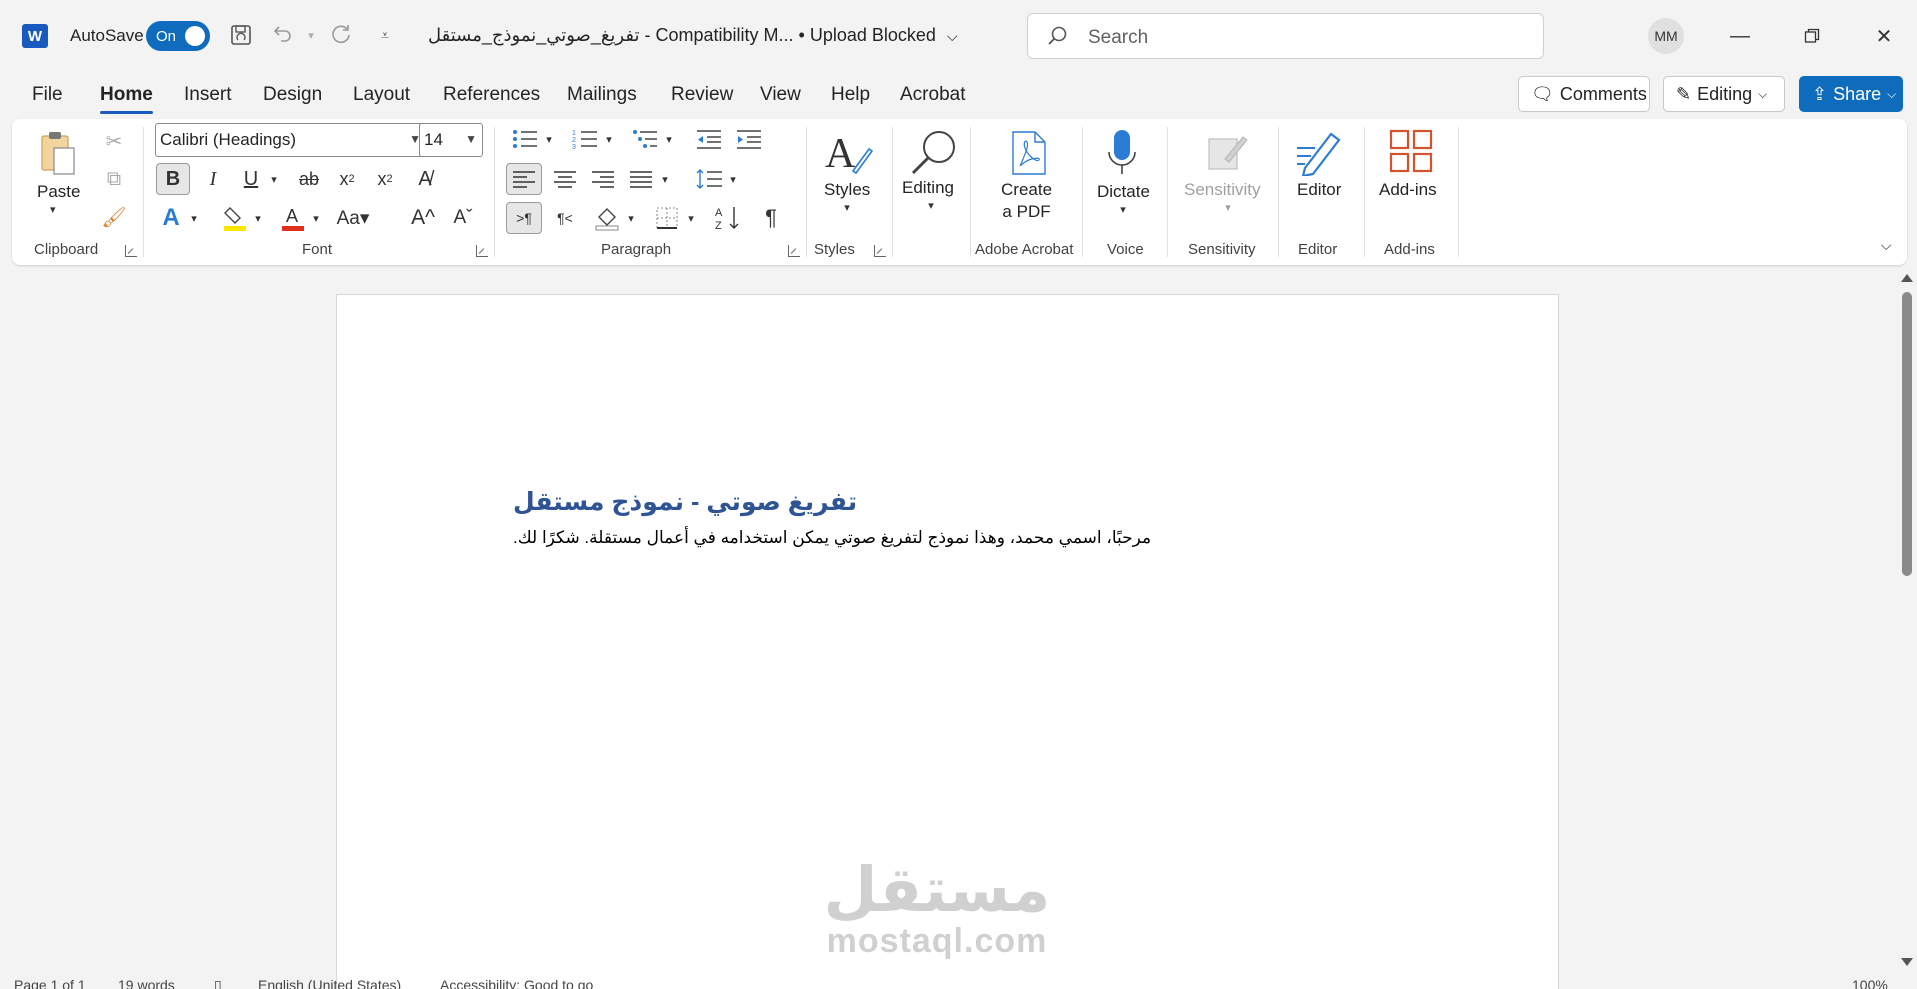 The height and width of the screenshot is (989, 1917). Describe the element at coordinates (1724, 94) in the screenshot. I see `editing-mode-button: ✎ Editing ⌵` at that location.